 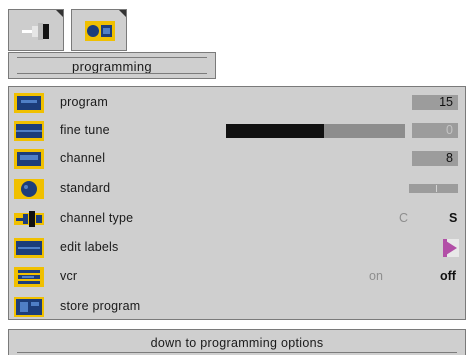 I want to click on menu-item-store-program: store program, so click(x=237, y=307).